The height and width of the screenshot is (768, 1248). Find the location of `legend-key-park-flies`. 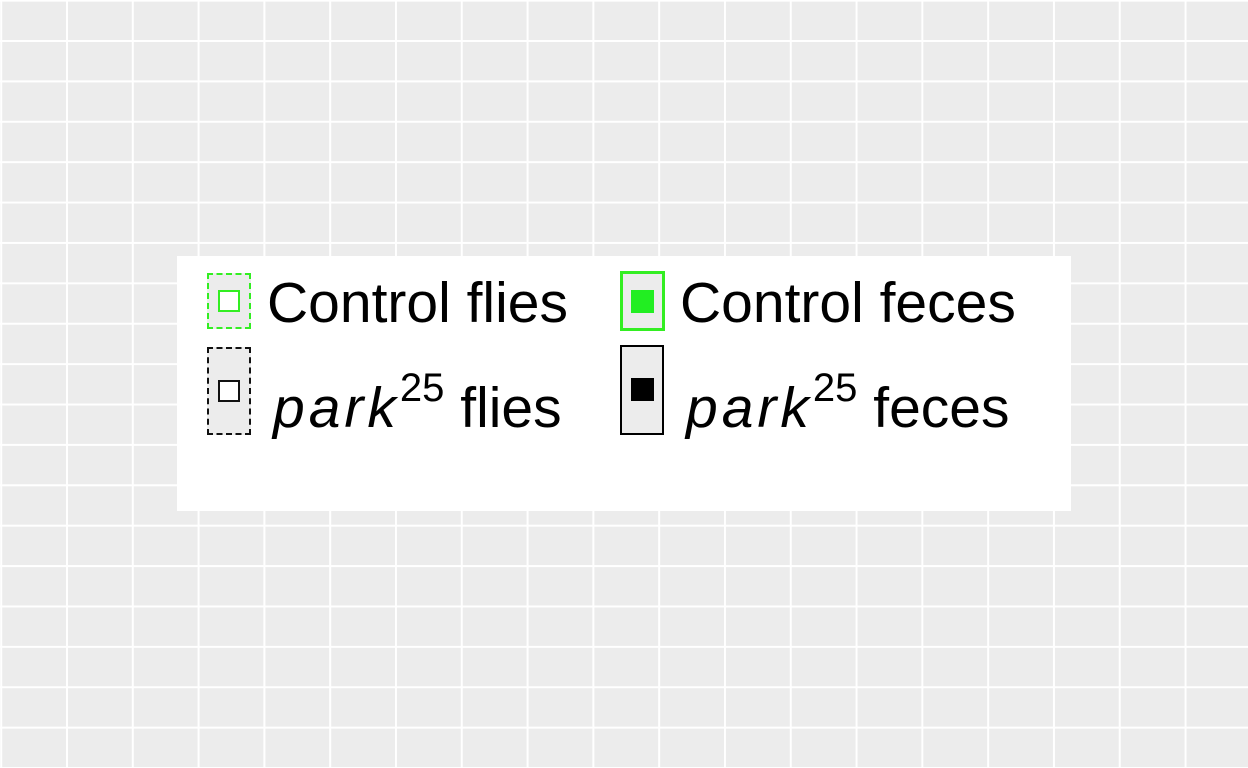

legend-key-park-flies is located at coordinates (229, 391).